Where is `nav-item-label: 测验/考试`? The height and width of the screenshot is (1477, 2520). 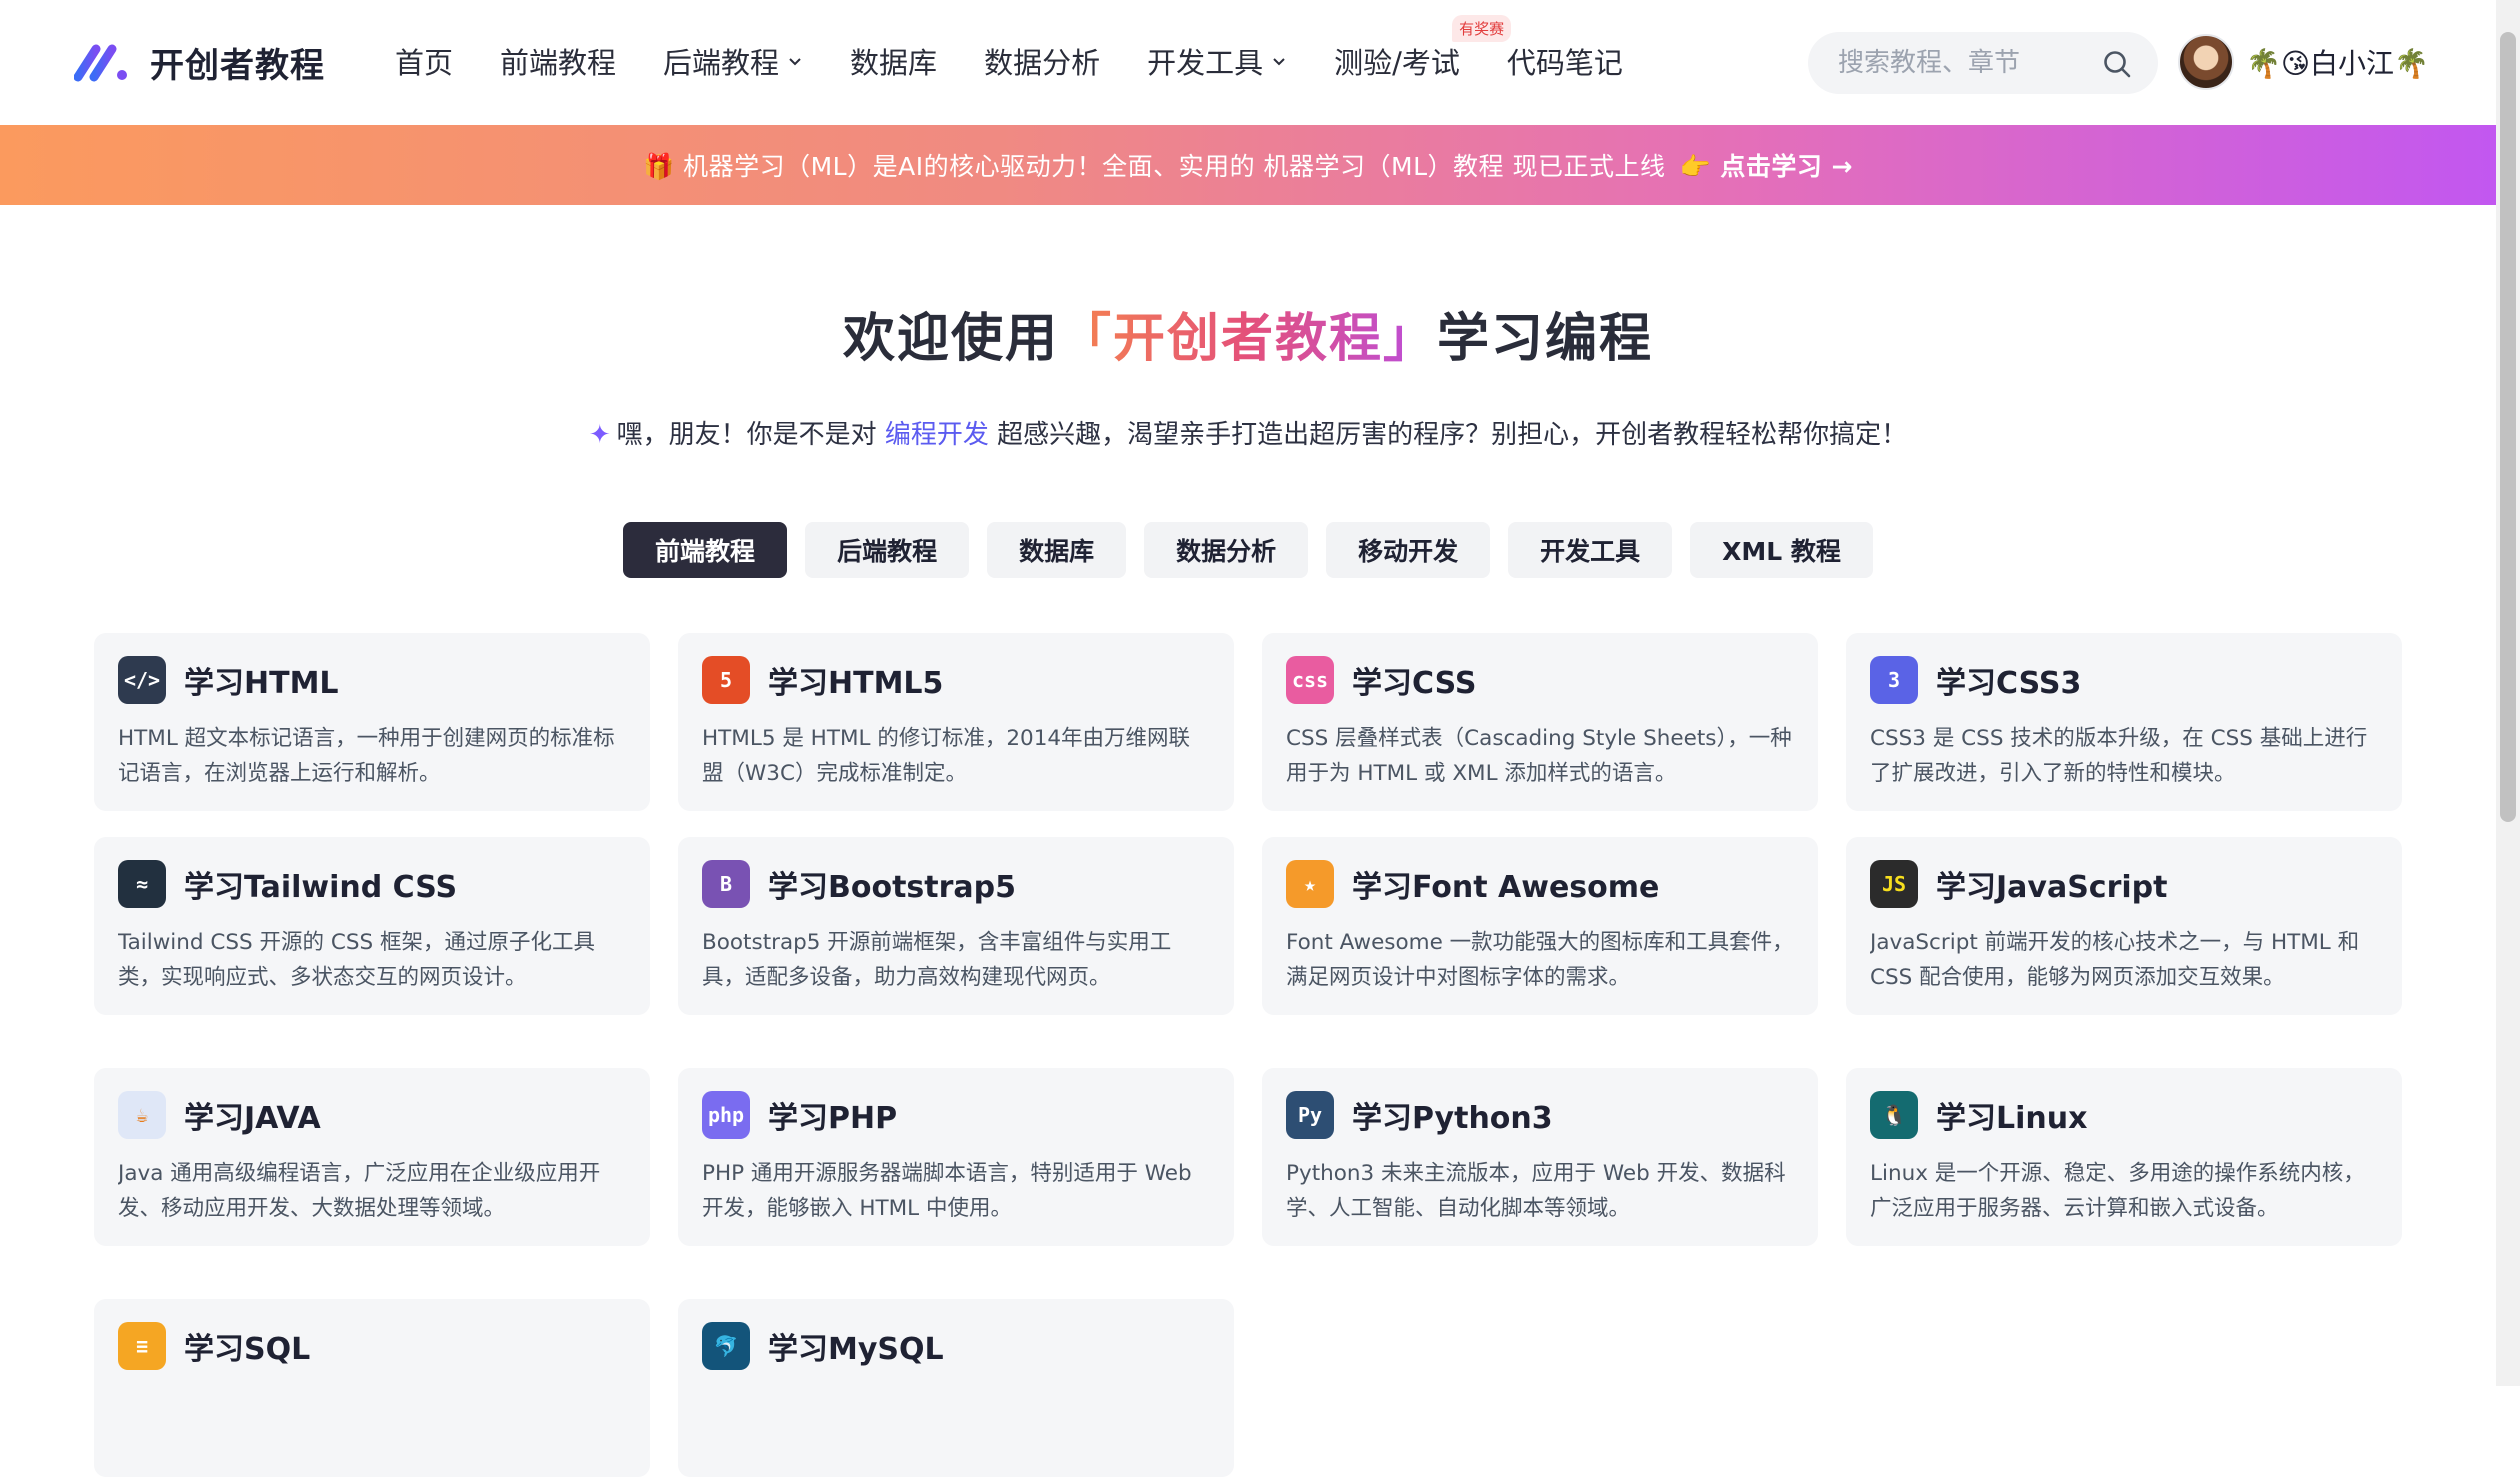 nav-item-label: 测验/考试 is located at coordinates (1397, 63).